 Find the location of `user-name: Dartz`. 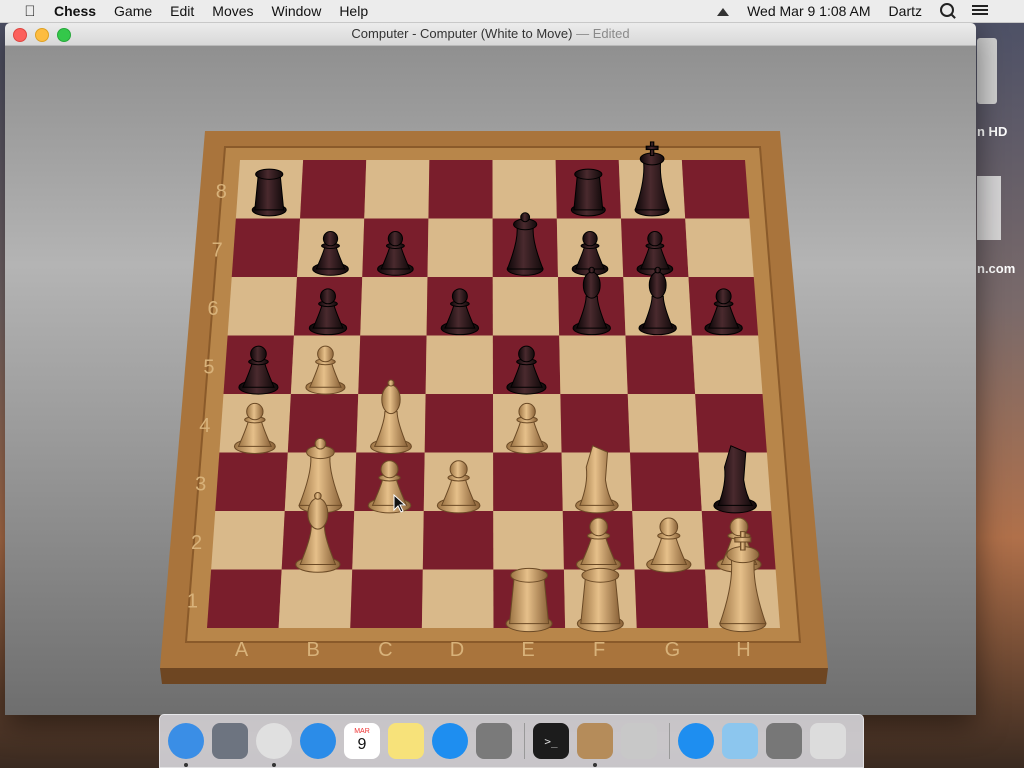

user-name: Dartz is located at coordinates (905, 11).